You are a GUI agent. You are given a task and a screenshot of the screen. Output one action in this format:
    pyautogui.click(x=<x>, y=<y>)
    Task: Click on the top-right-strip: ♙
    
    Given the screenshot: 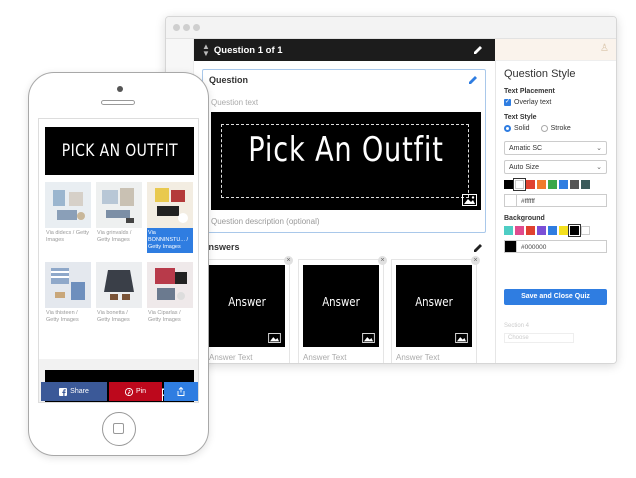 What is the action you would take?
    pyautogui.click(x=555, y=50)
    